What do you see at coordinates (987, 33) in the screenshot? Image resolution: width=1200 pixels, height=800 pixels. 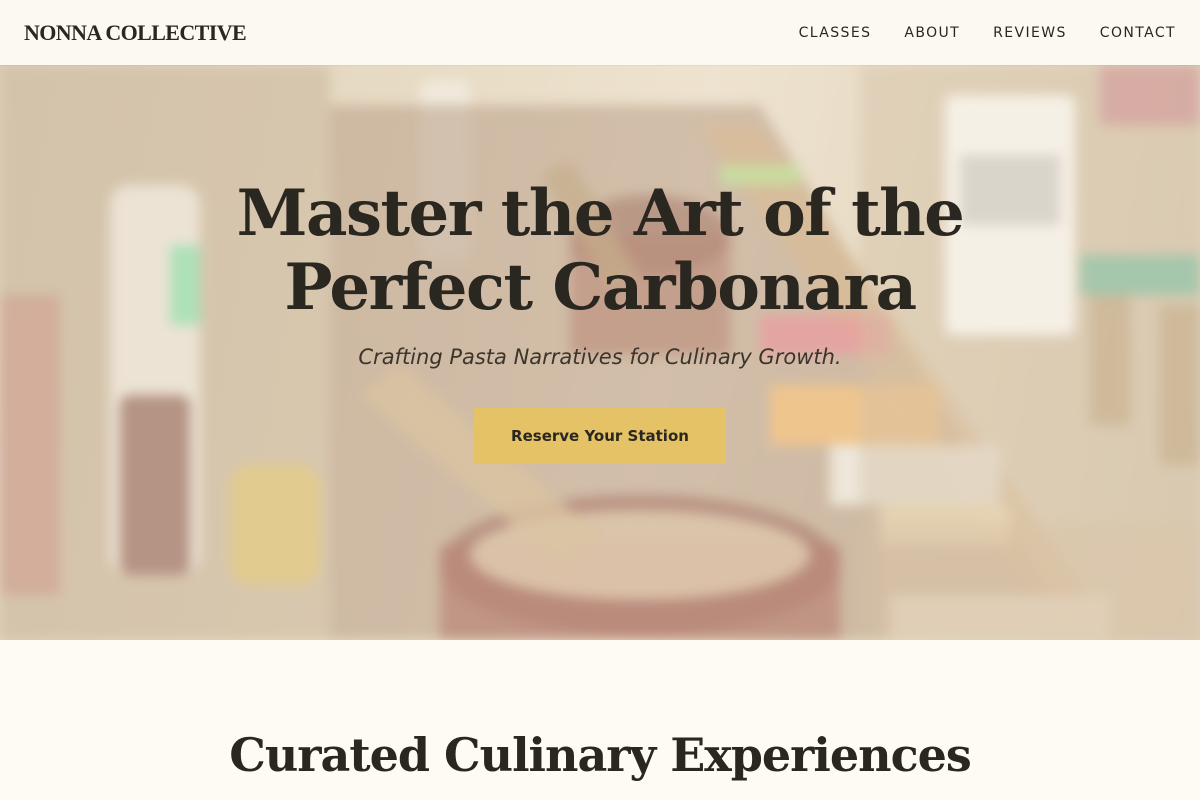 I see `main-nav: CLASSES ABOUT REVIEWS CONTACT` at bounding box center [987, 33].